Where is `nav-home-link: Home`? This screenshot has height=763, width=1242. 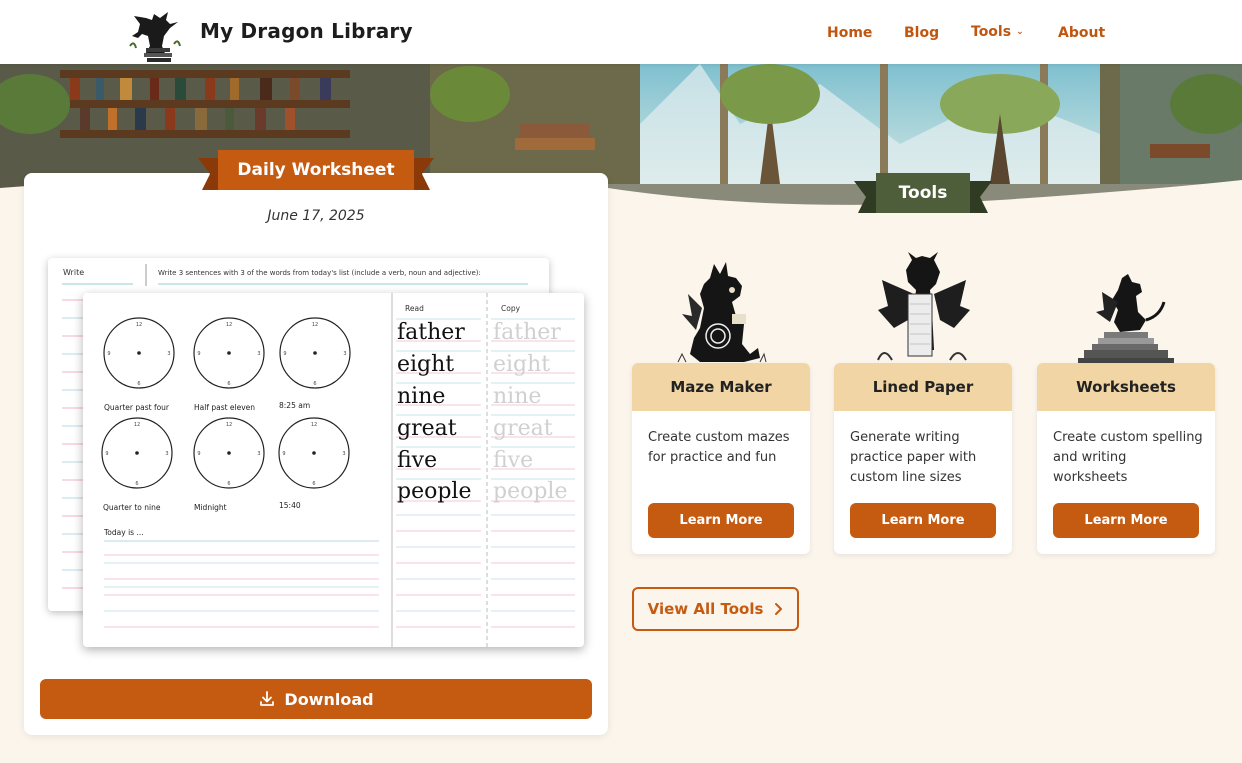
nav-home-link: Home is located at coordinates (849, 33).